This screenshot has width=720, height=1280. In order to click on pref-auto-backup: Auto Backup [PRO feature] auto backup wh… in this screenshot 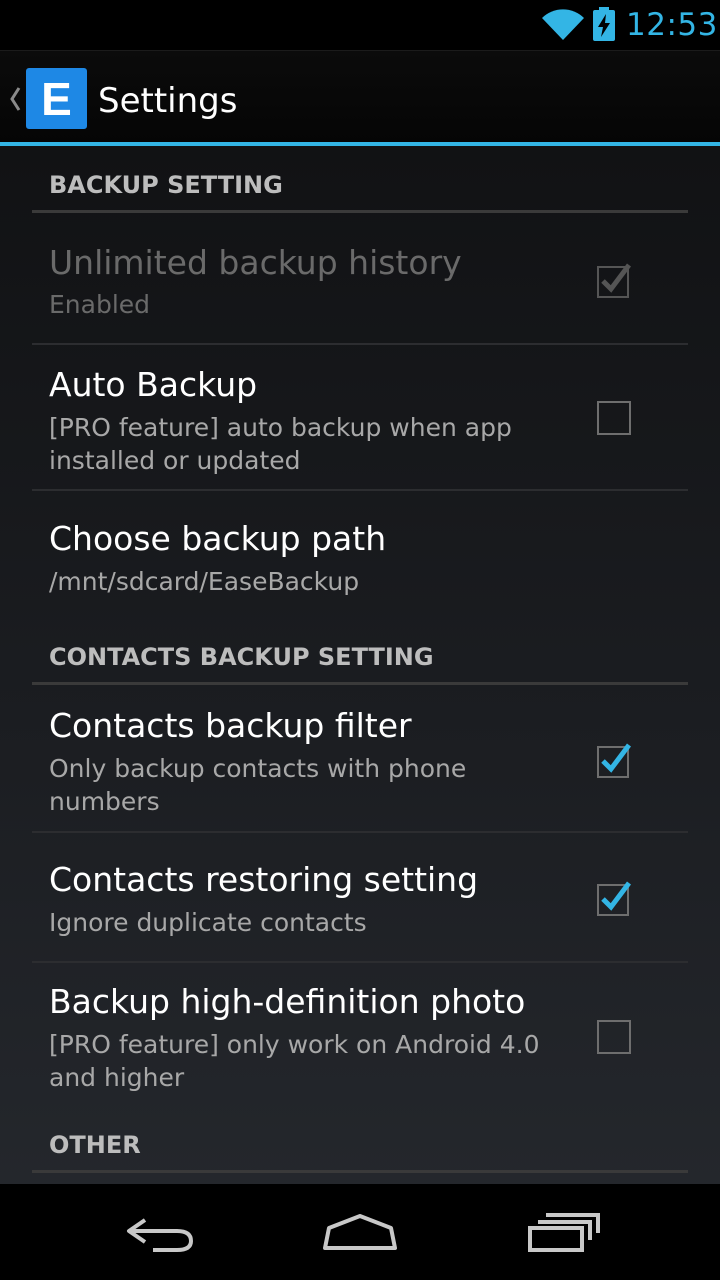, I will do `click(360, 418)`.